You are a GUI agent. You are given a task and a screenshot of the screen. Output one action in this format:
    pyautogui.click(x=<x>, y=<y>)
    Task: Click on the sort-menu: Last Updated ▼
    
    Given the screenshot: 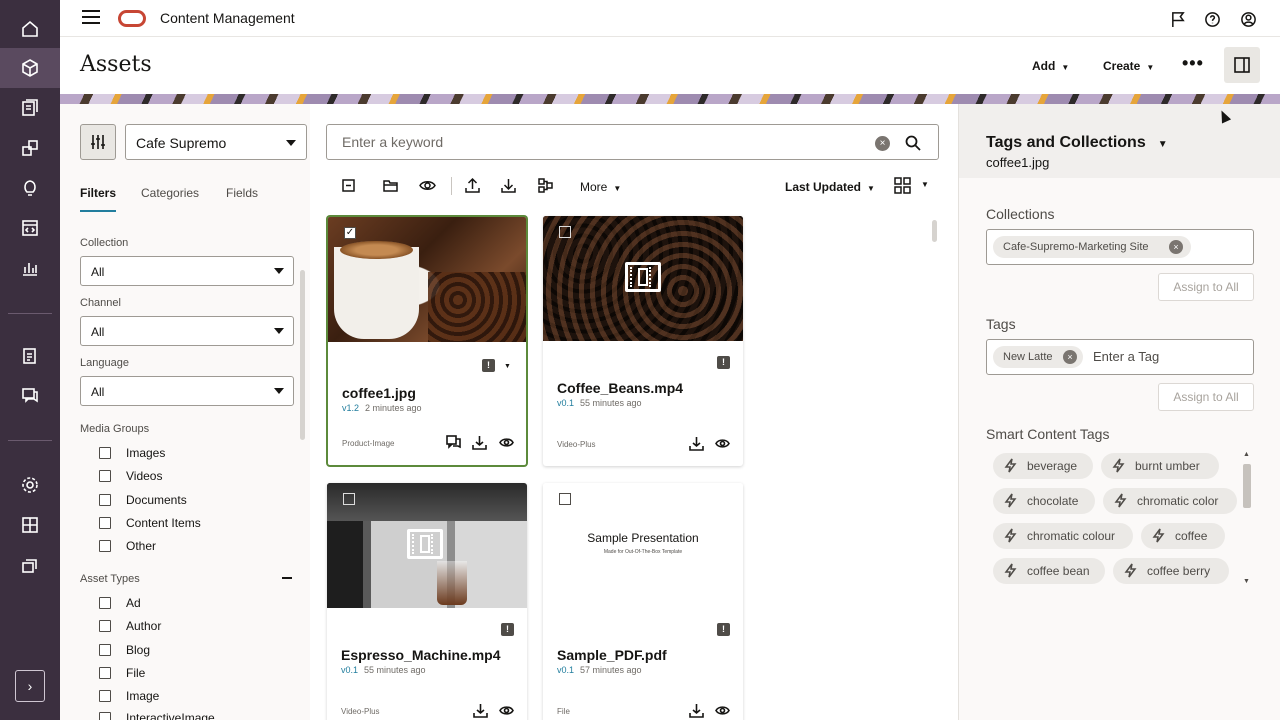 What is the action you would take?
    pyautogui.click(x=830, y=187)
    